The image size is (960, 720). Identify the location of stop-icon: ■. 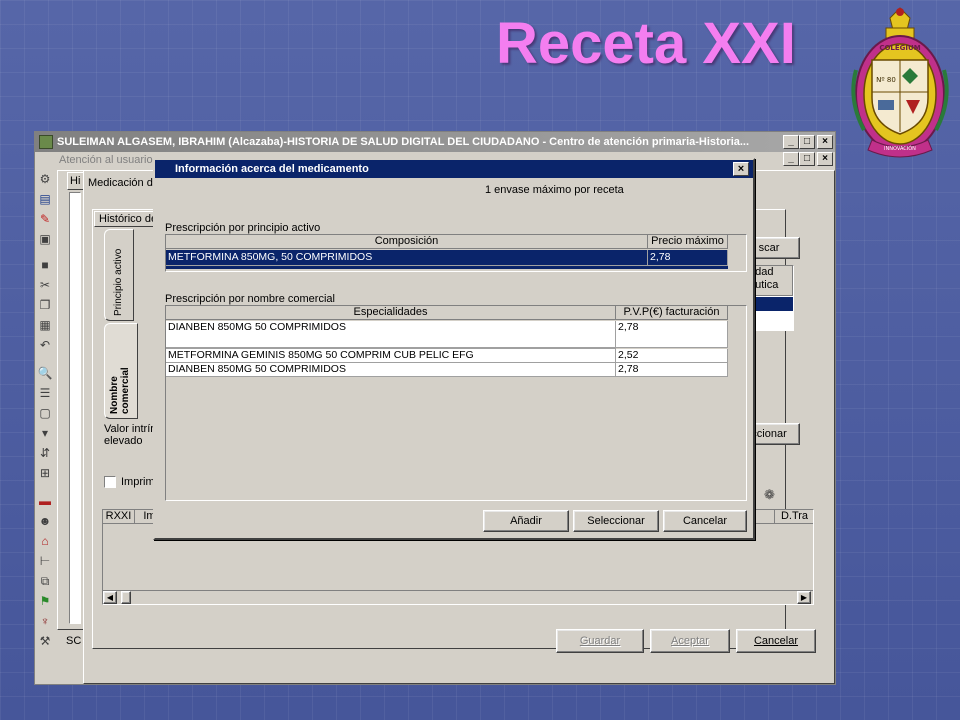
(45, 265).